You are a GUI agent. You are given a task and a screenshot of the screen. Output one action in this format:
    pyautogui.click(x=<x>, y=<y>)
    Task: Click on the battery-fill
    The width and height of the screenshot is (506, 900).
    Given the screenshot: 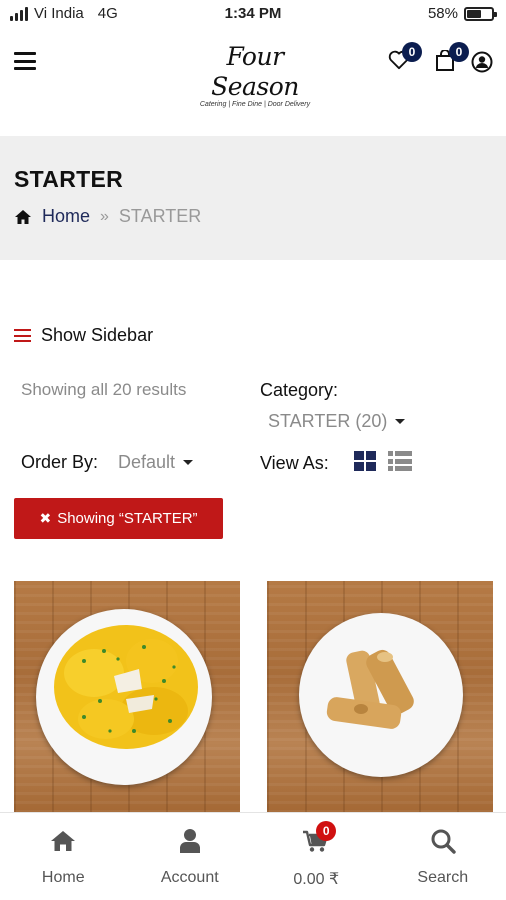 What is the action you would take?
    pyautogui.click(x=474, y=13)
    